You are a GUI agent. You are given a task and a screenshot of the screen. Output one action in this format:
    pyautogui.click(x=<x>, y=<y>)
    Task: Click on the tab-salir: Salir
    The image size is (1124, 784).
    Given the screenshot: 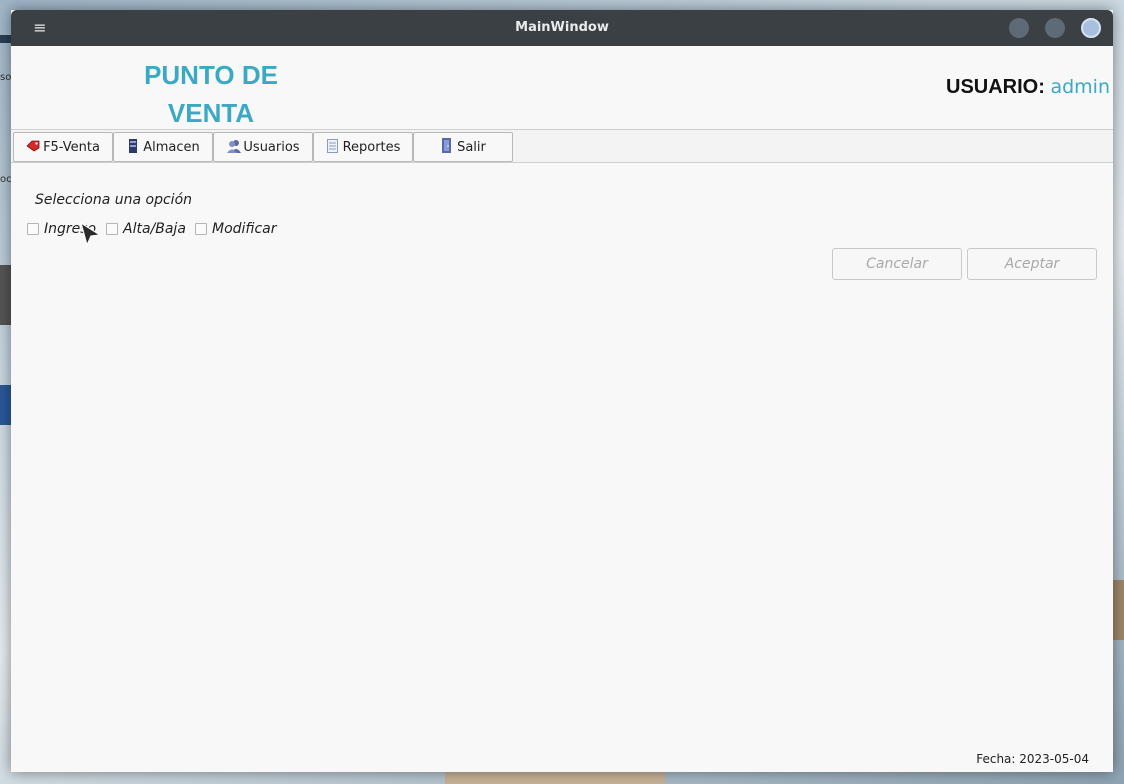 What is the action you would take?
    pyautogui.click(x=463, y=147)
    